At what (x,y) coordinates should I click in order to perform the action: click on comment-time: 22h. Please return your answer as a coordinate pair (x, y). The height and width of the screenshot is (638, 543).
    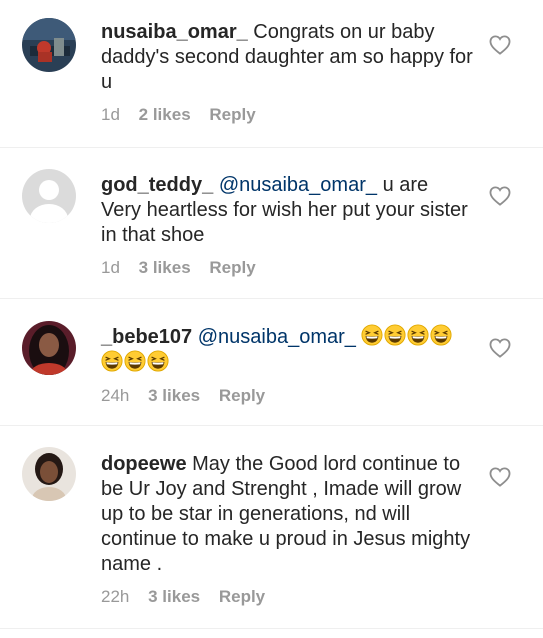
    Looking at the image, I should click on (115, 596).